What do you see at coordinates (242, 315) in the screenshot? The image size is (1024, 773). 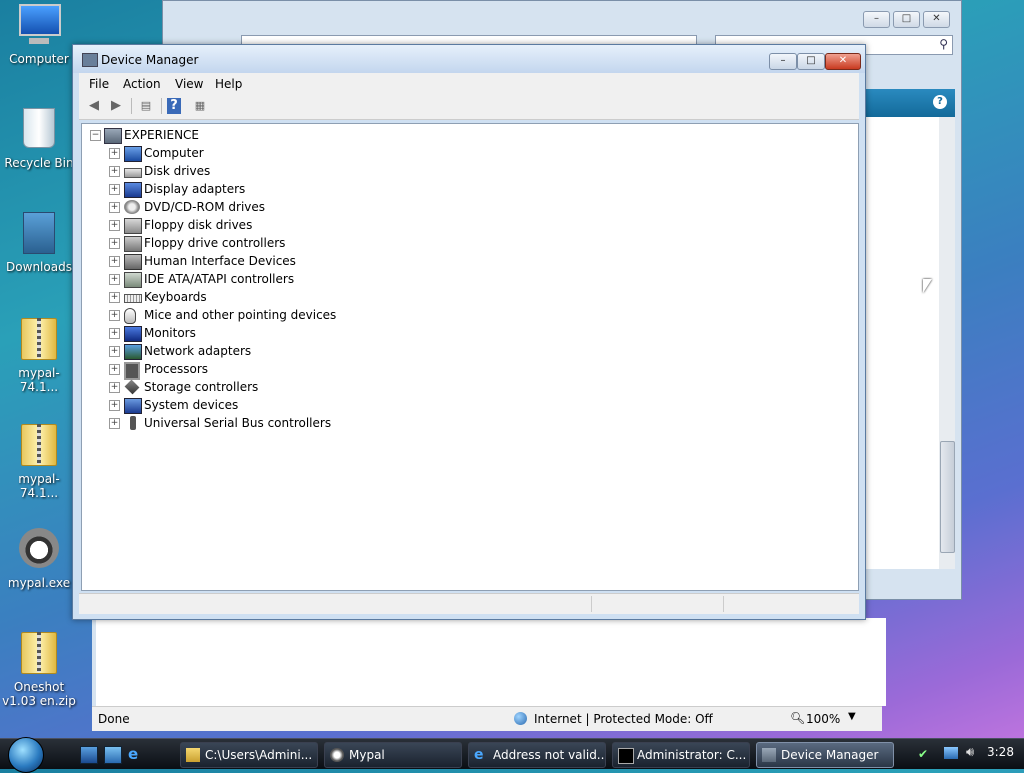 I see `tree-node: + Mice and other pointing devices` at bounding box center [242, 315].